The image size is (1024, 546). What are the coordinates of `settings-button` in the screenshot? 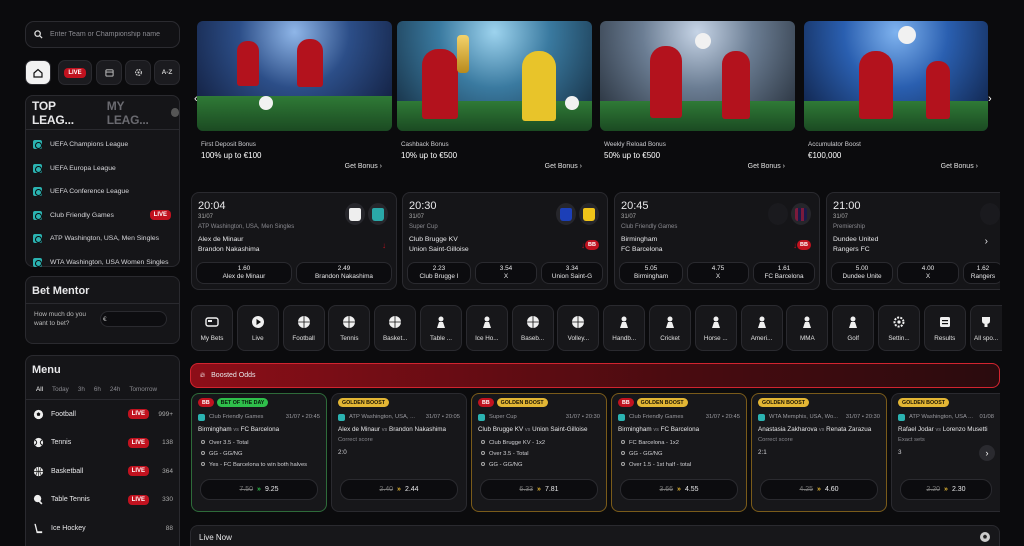 It's located at (138, 72).